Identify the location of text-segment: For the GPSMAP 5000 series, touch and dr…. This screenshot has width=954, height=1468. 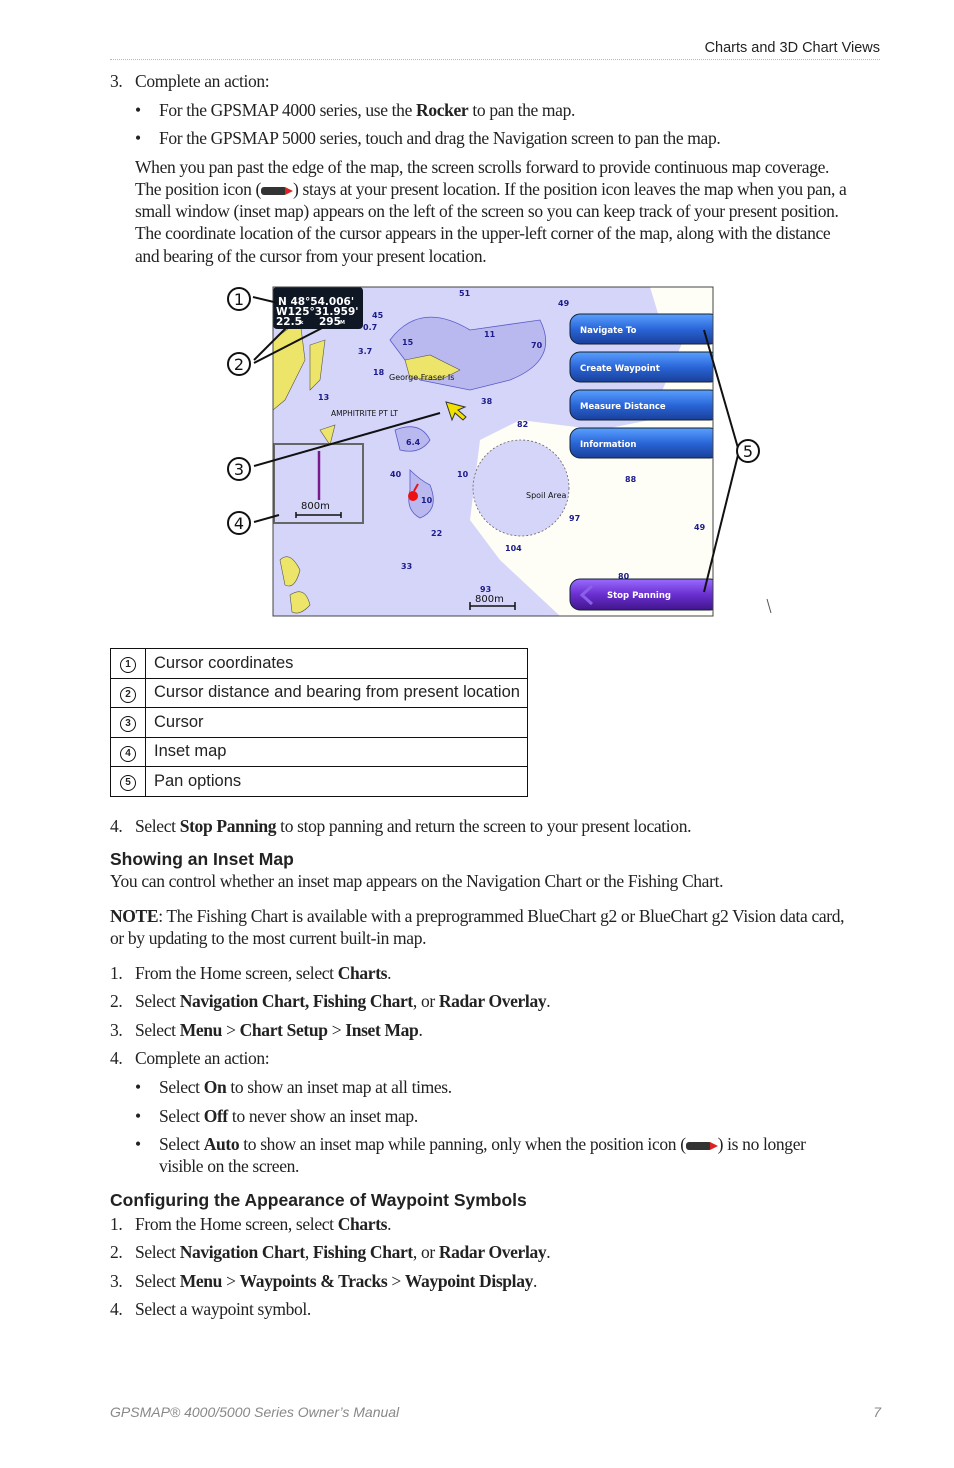
(440, 138).